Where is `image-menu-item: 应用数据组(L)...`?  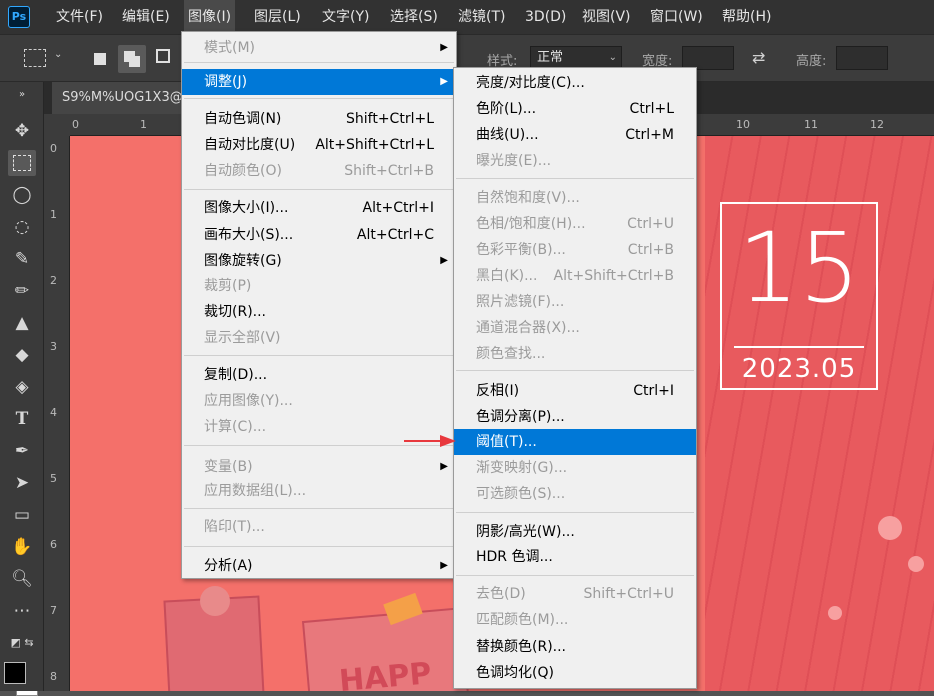
image-menu-item: 应用数据组(L)... is located at coordinates (319, 491).